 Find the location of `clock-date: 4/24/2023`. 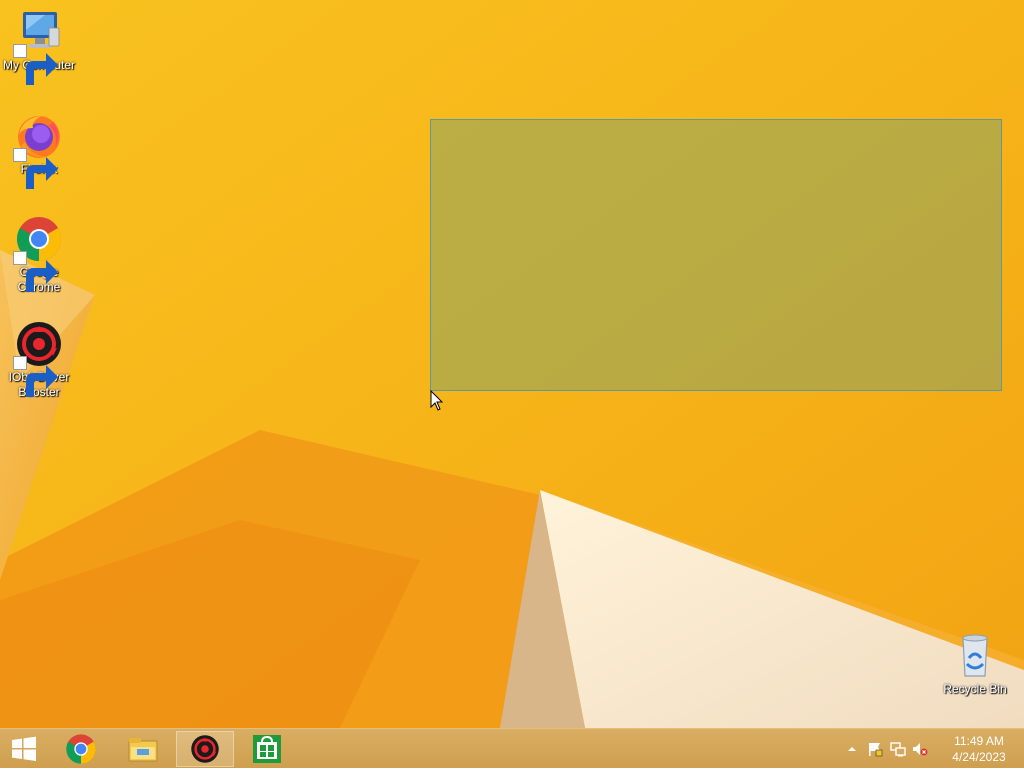

clock-date: 4/24/2023 is located at coordinates (979, 757).